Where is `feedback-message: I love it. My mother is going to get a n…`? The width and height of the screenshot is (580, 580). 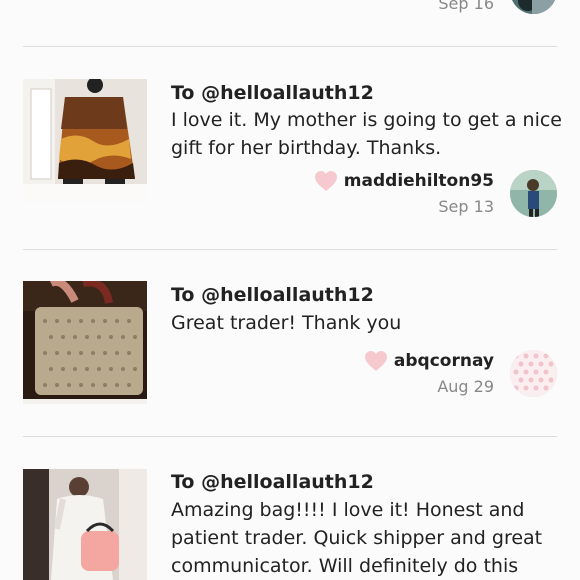 feedback-message: I love it. My mother is going to get a n… is located at coordinates (366, 134).